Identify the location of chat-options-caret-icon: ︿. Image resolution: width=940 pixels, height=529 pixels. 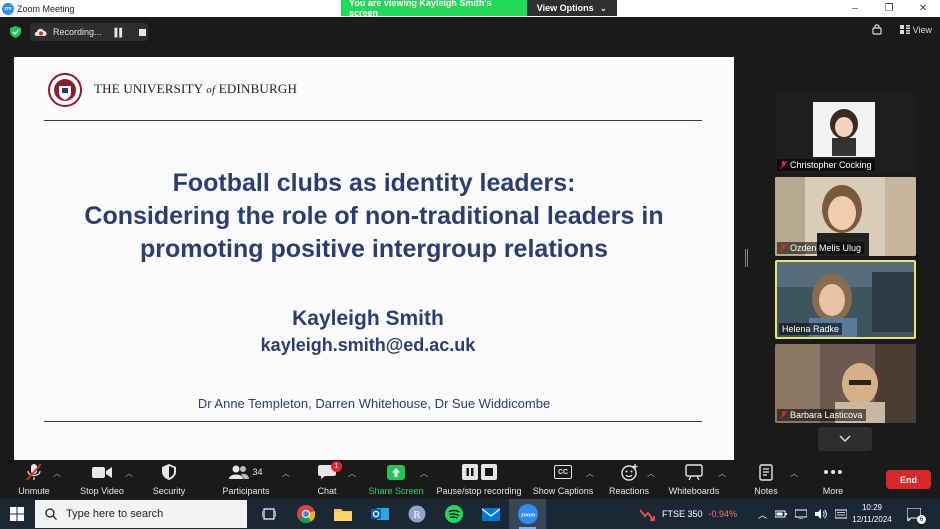
(352, 473).